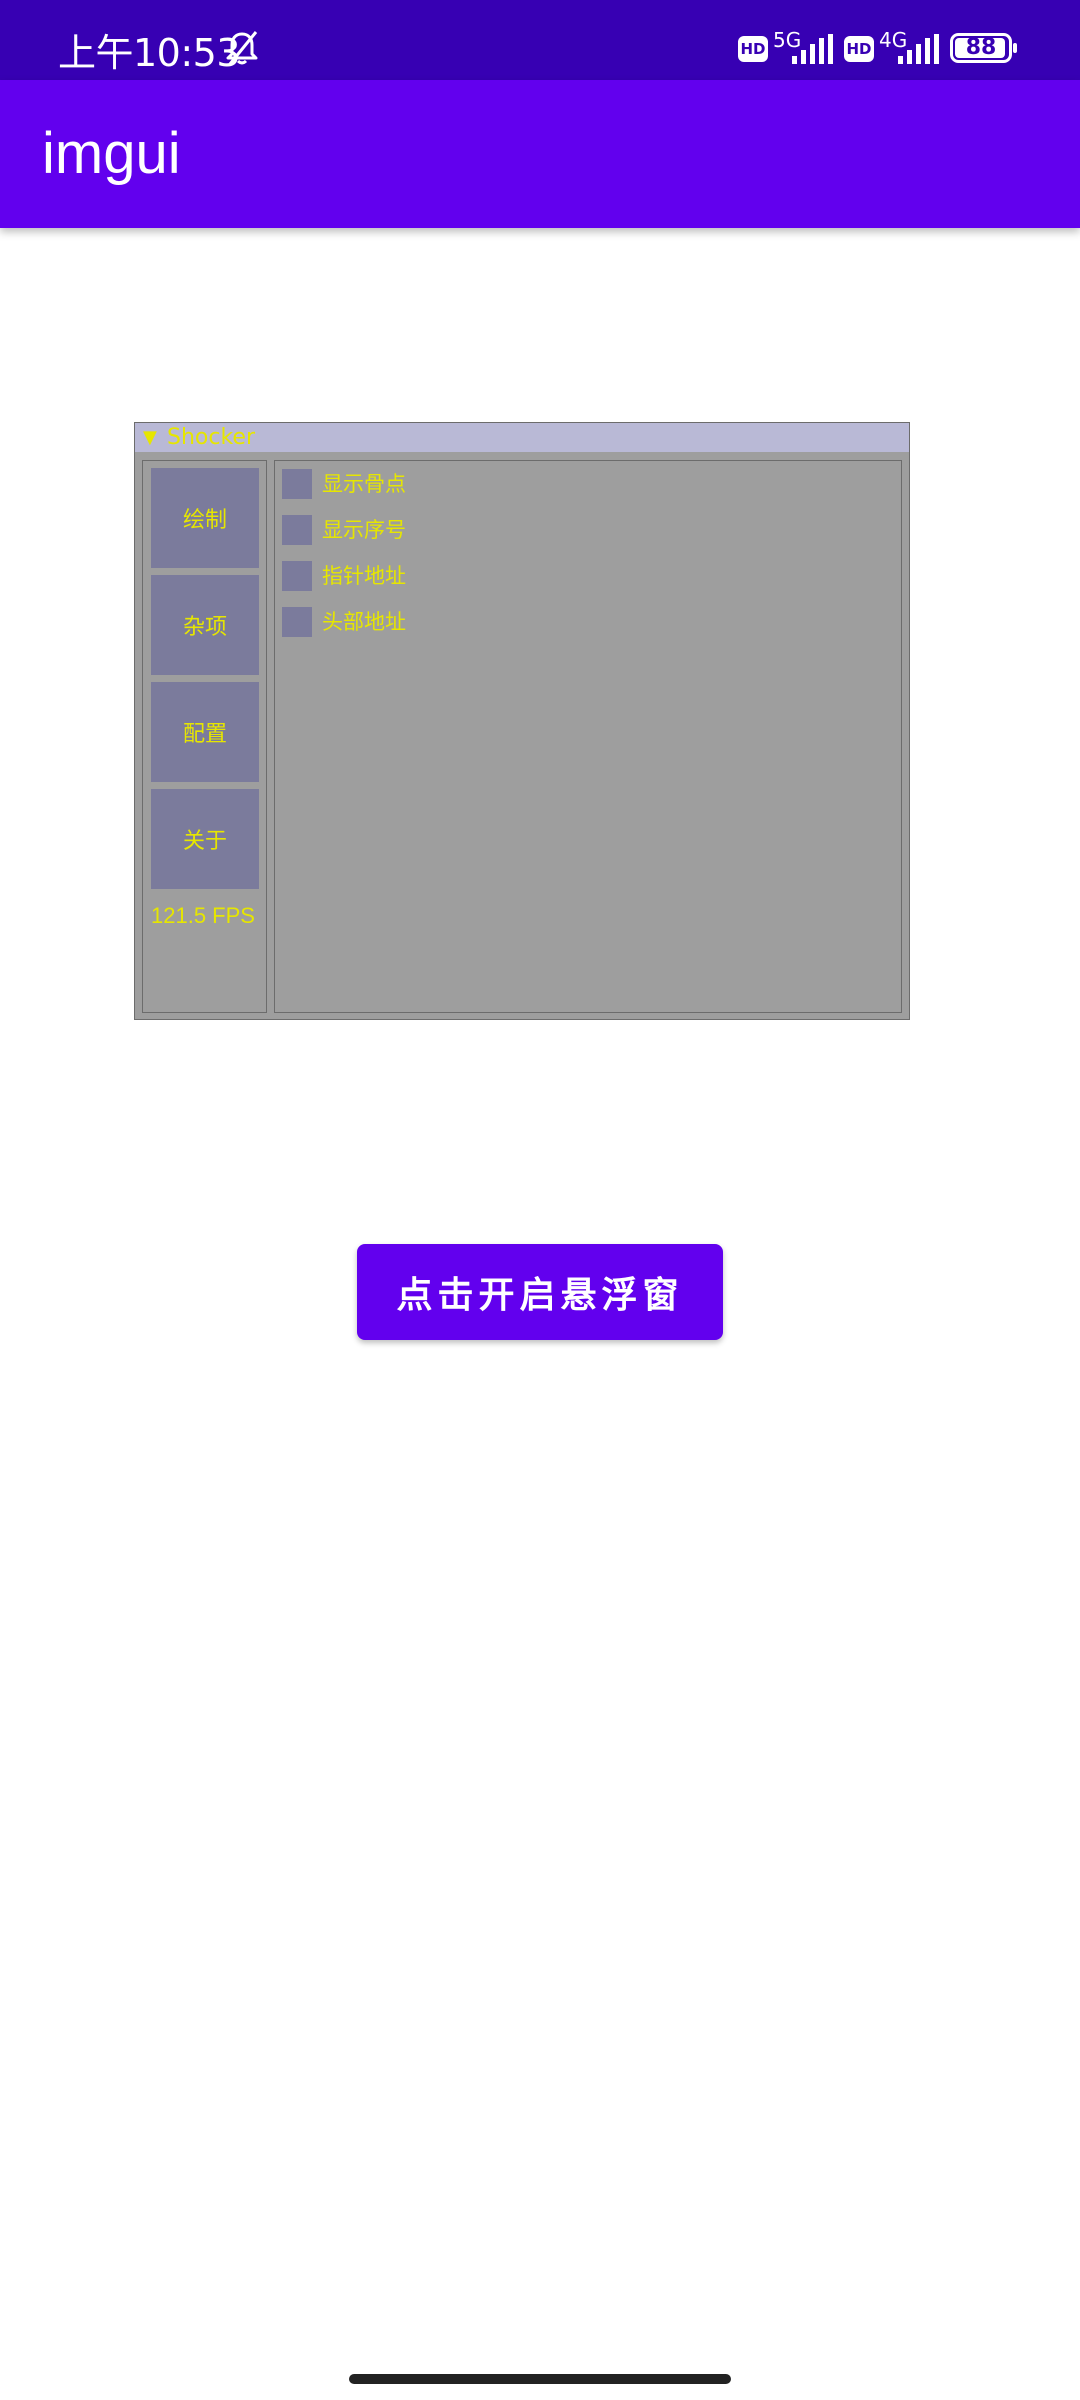 The width and height of the screenshot is (1080, 2400). Describe the element at coordinates (588, 736) in the screenshot. I see `content-panel: 显示骨点 显示序号 指针地址 头部地址` at that location.